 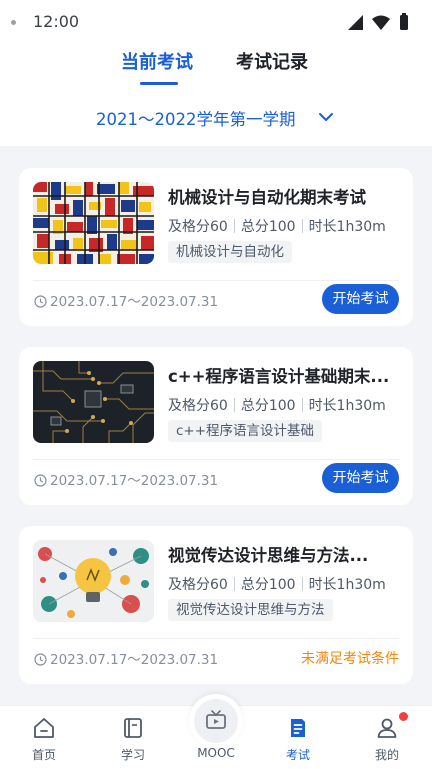 I want to click on nav-label: 首页, so click(x=43, y=755).